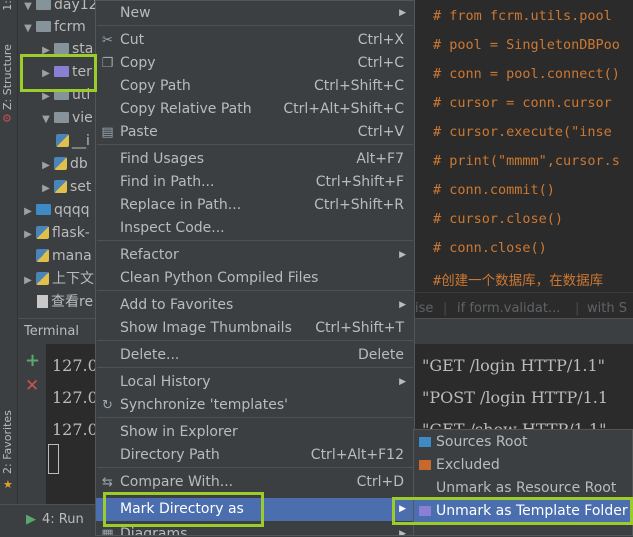 The image size is (633, 537). I want to click on menu-item-find-usages: Find Usages Alt+F7, so click(255, 159).